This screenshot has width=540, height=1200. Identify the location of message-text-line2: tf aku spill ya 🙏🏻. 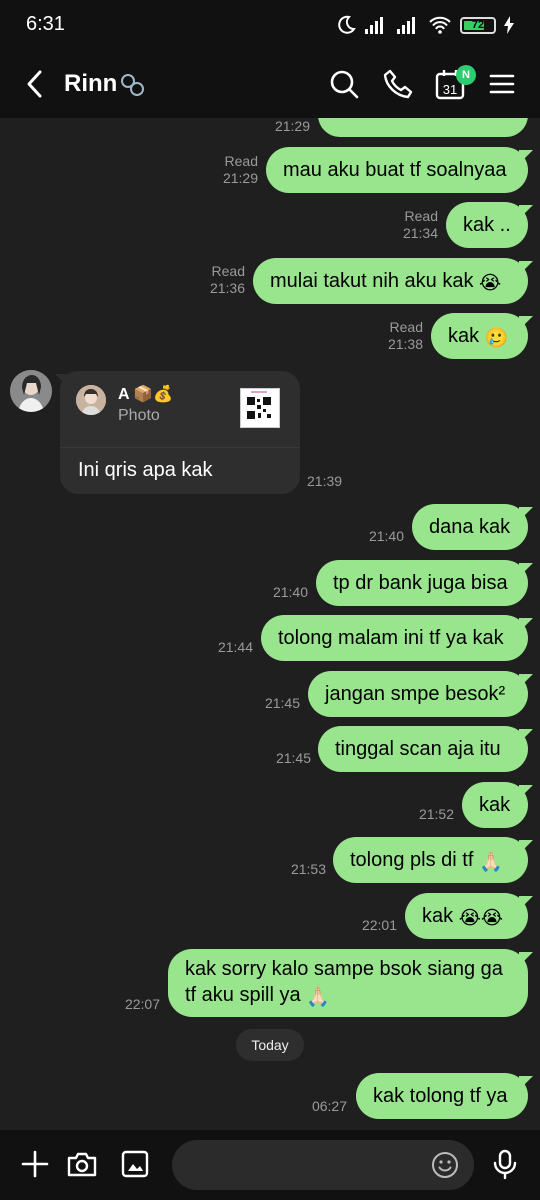
(348, 996).